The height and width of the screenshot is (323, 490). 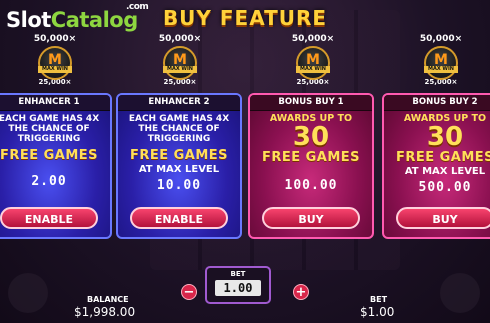 I want to click on card-header: ENHANCER 1, so click(x=55, y=103).